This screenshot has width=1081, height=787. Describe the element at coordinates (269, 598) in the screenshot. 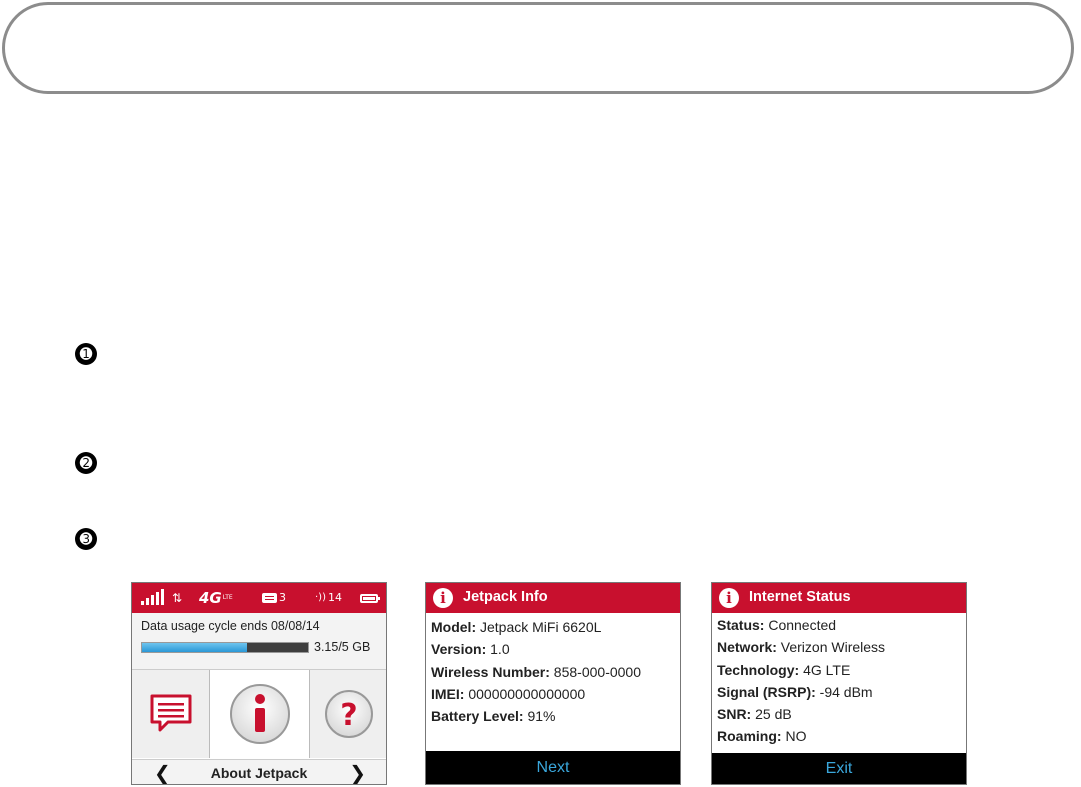

I see `message-icon` at that location.